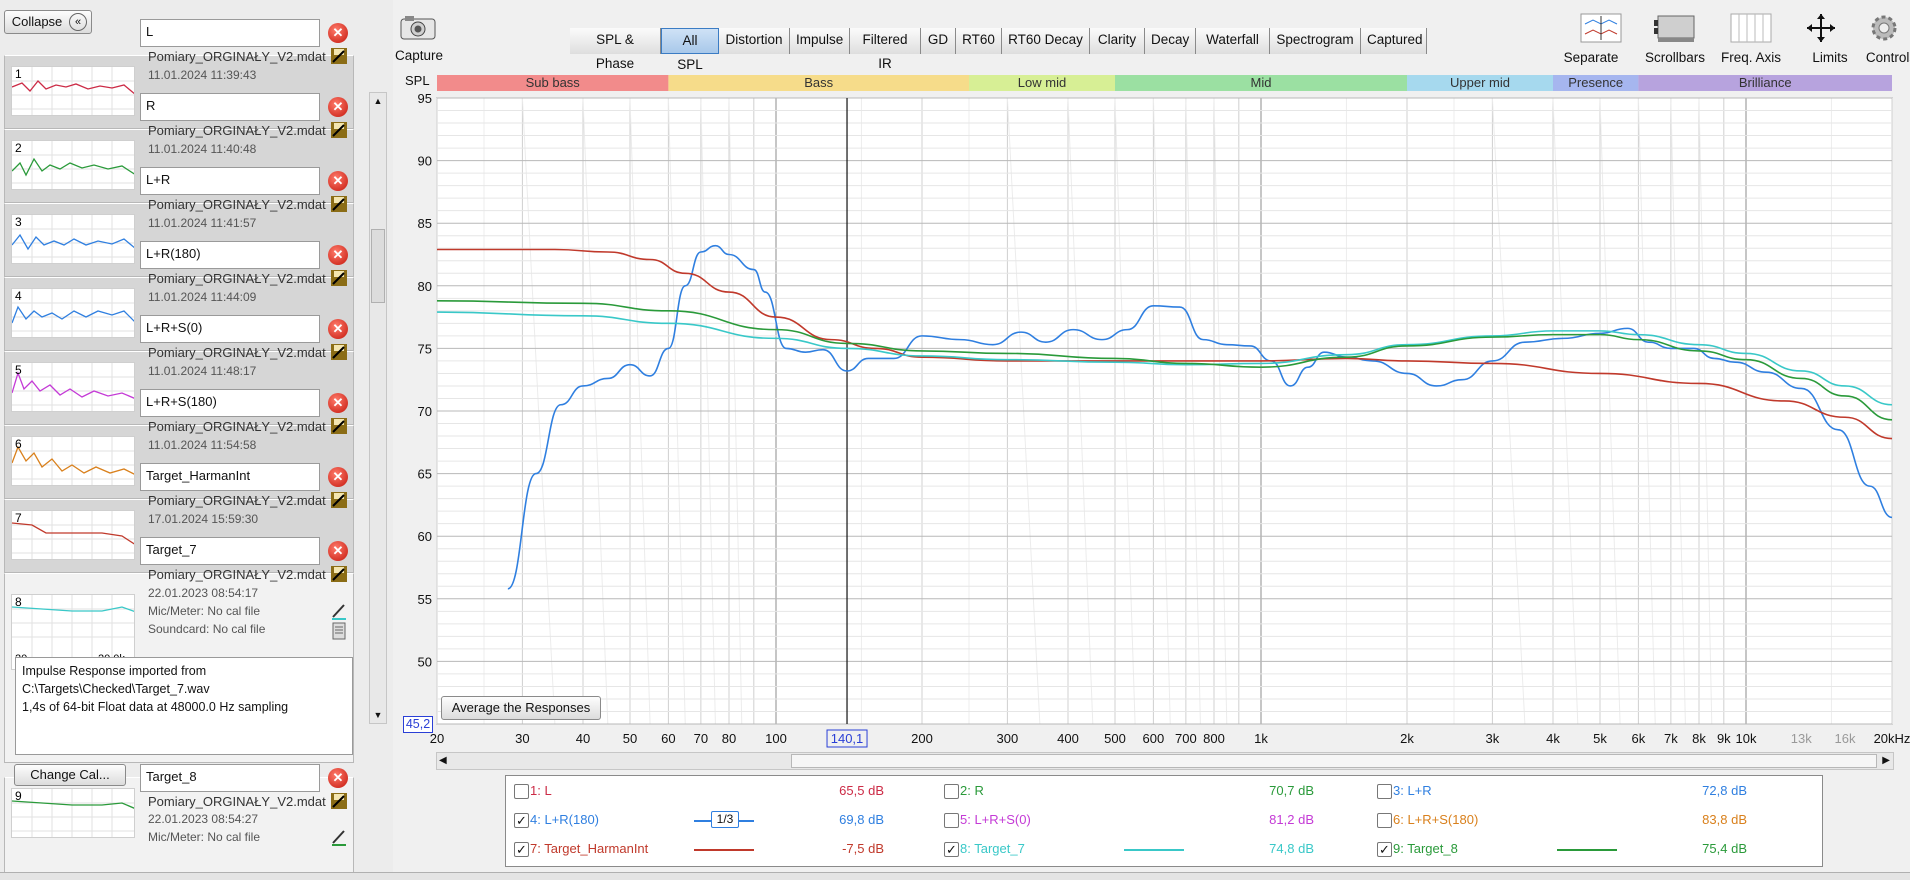 The width and height of the screenshot is (1910, 880). Describe the element at coordinates (1724, 819) in the screenshot. I see `legend-value: 83,8 dB` at that location.